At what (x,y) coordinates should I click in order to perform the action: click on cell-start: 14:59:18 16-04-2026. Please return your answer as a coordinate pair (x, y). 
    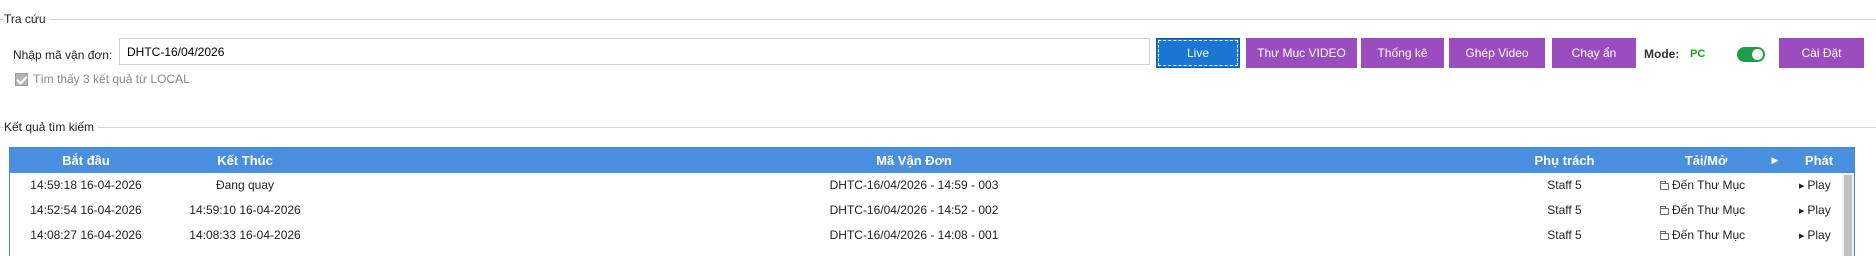
    Looking at the image, I should click on (86, 185).